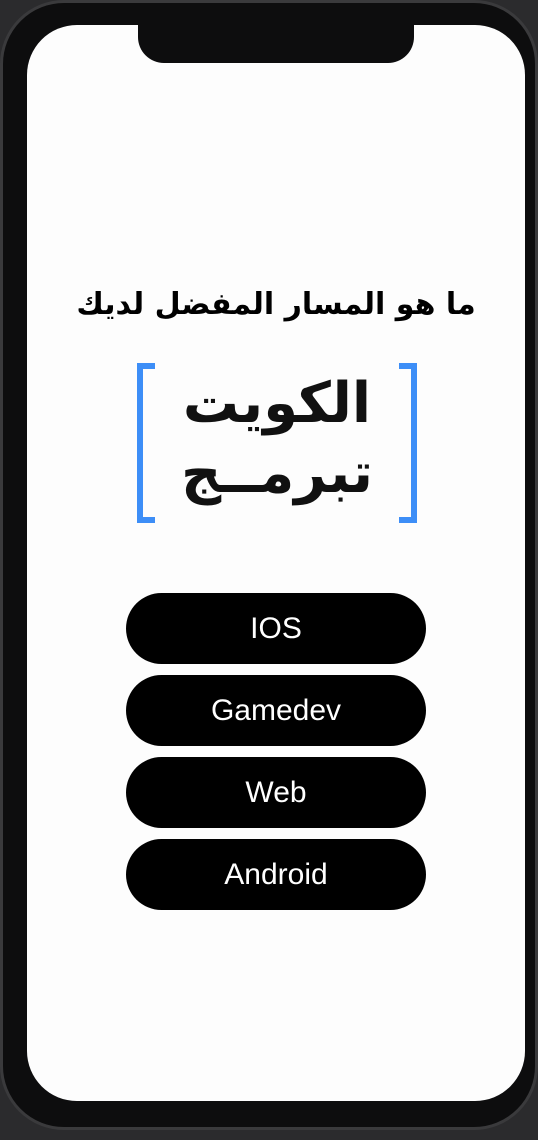 Image resolution: width=538 pixels, height=1140 pixels. I want to click on kuwait-codes-logo: الكويت تبرمــج, so click(277, 445).